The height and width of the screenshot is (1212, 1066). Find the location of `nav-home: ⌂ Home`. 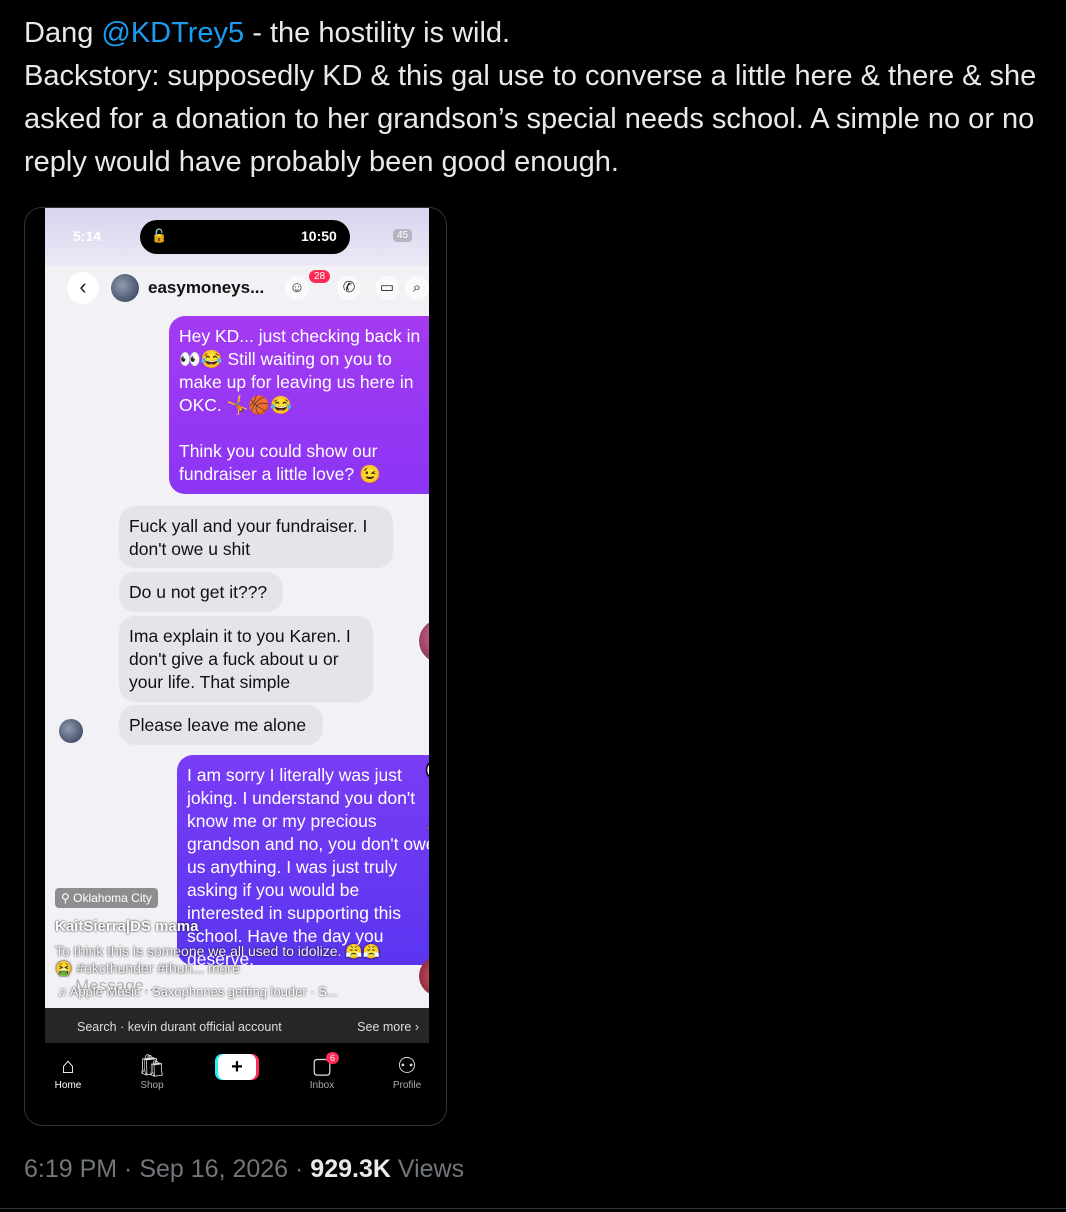

nav-home: ⌂ Home is located at coordinates (68, 1071).